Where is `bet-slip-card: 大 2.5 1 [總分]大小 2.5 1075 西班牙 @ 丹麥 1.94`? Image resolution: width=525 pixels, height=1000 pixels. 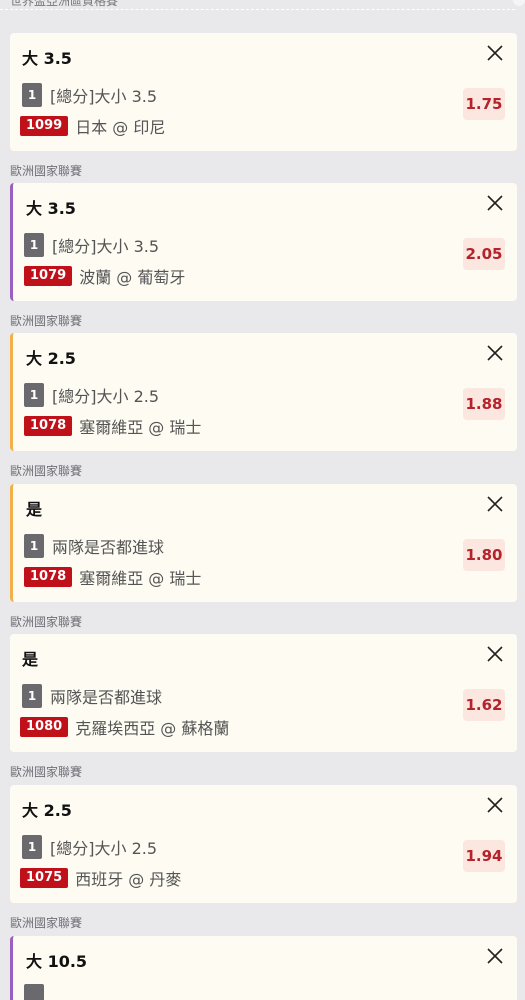
bet-slip-card: 大 2.5 1 [總分]大小 2.5 1075 西班牙 @ 丹麥 1.94 is located at coordinates (263, 844).